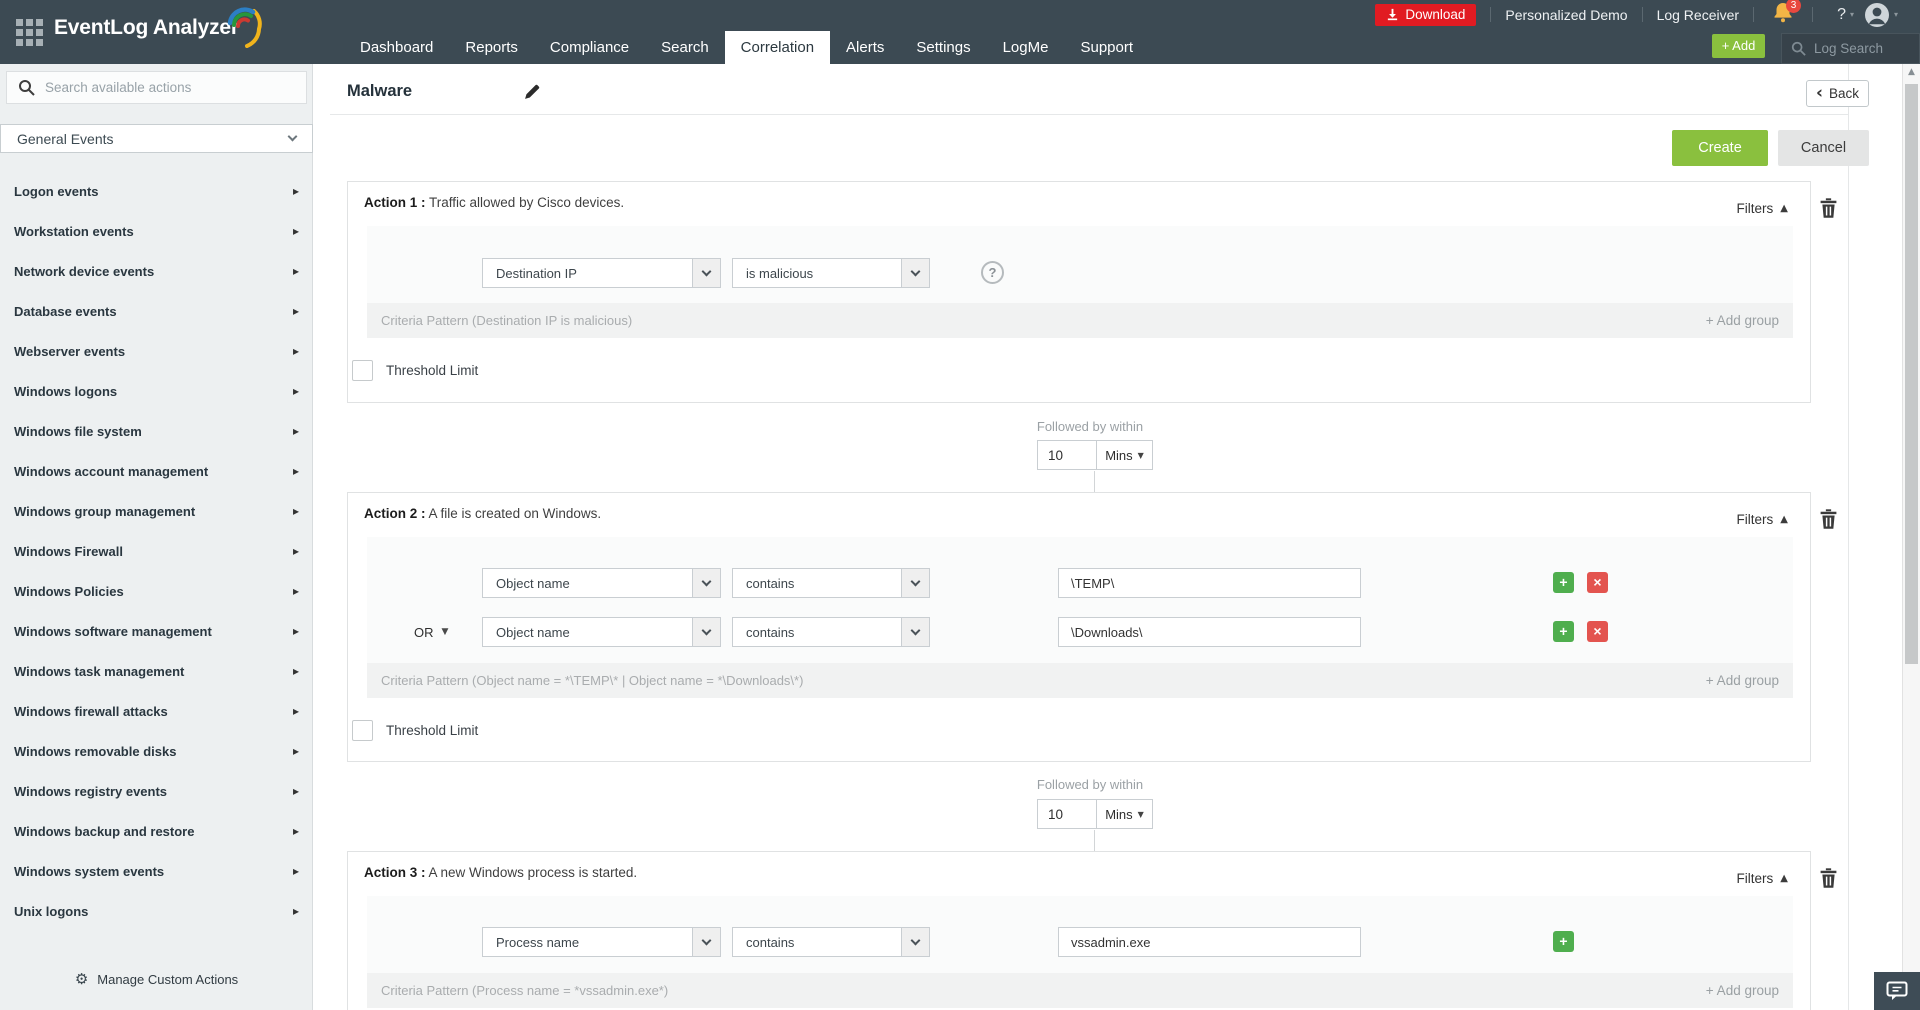 The width and height of the screenshot is (1920, 1010). What do you see at coordinates (1698, 15) in the screenshot?
I see `log-receiver-link: Log Receiver` at bounding box center [1698, 15].